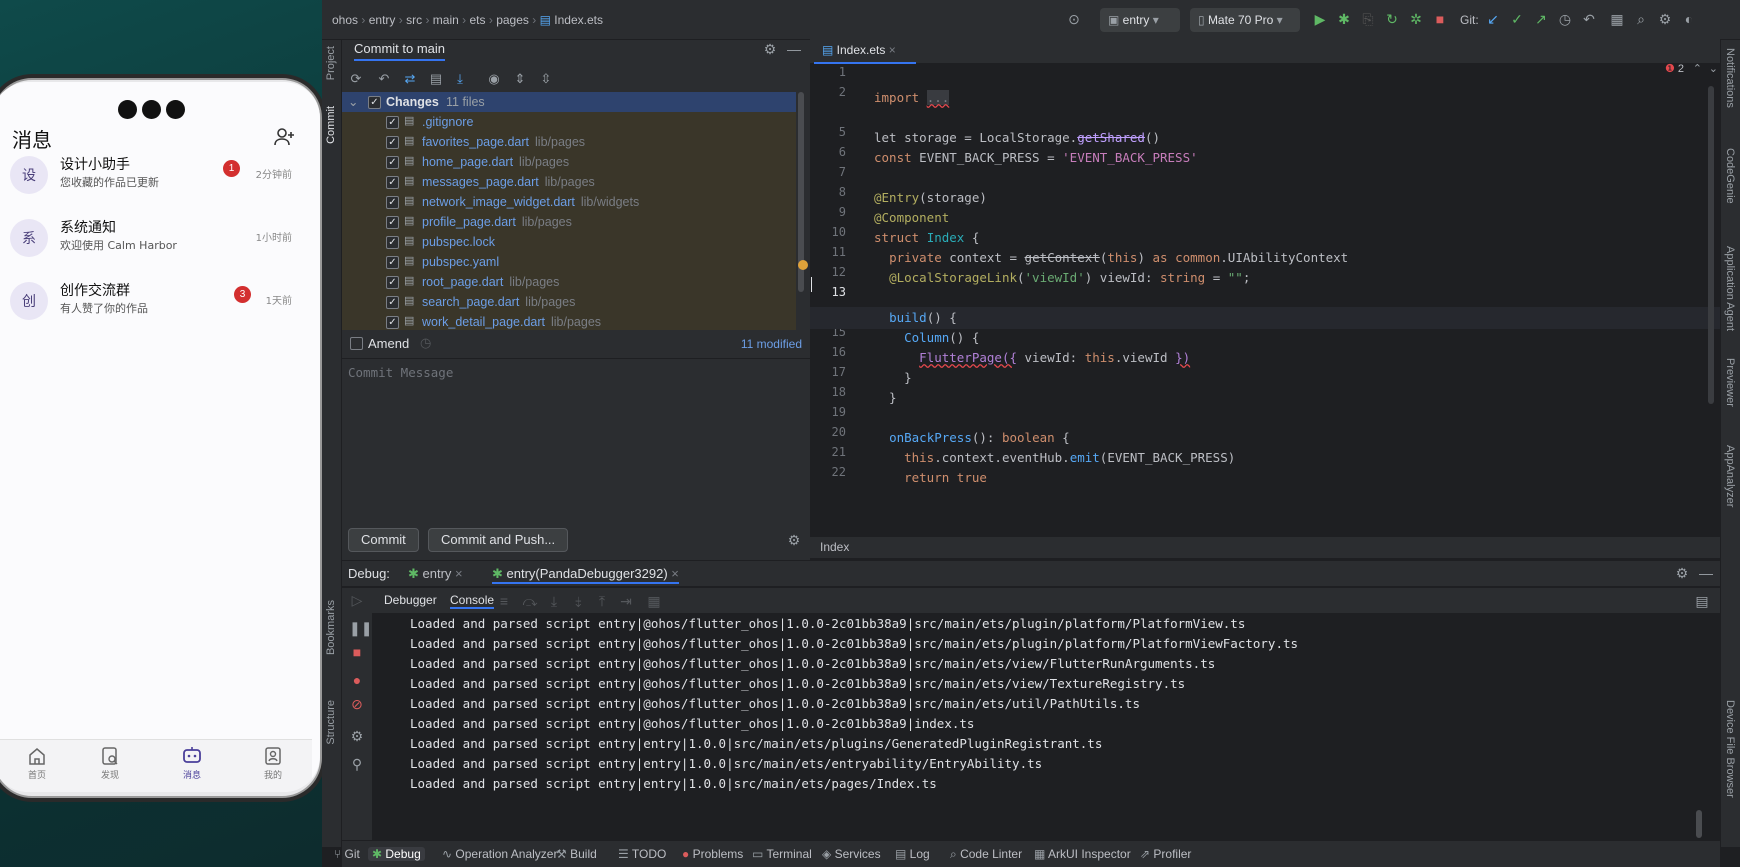  I want to click on tab-profile: 我的, so click(273, 763).